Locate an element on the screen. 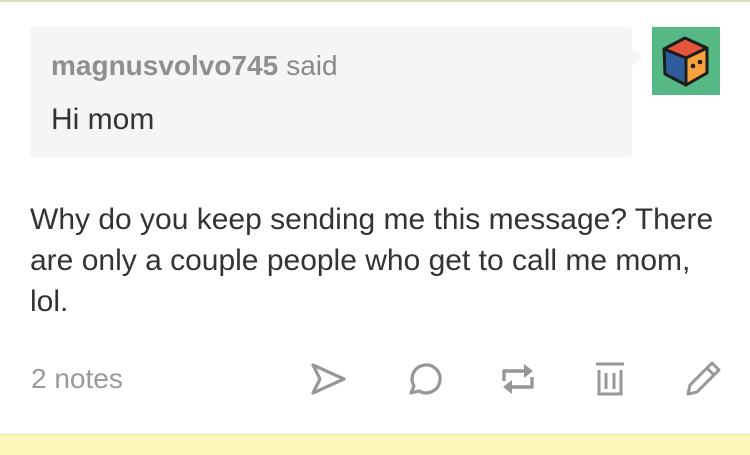 This screenshot has height=455, width=750. asker-said-label: said is located at coordinates (312, 65).